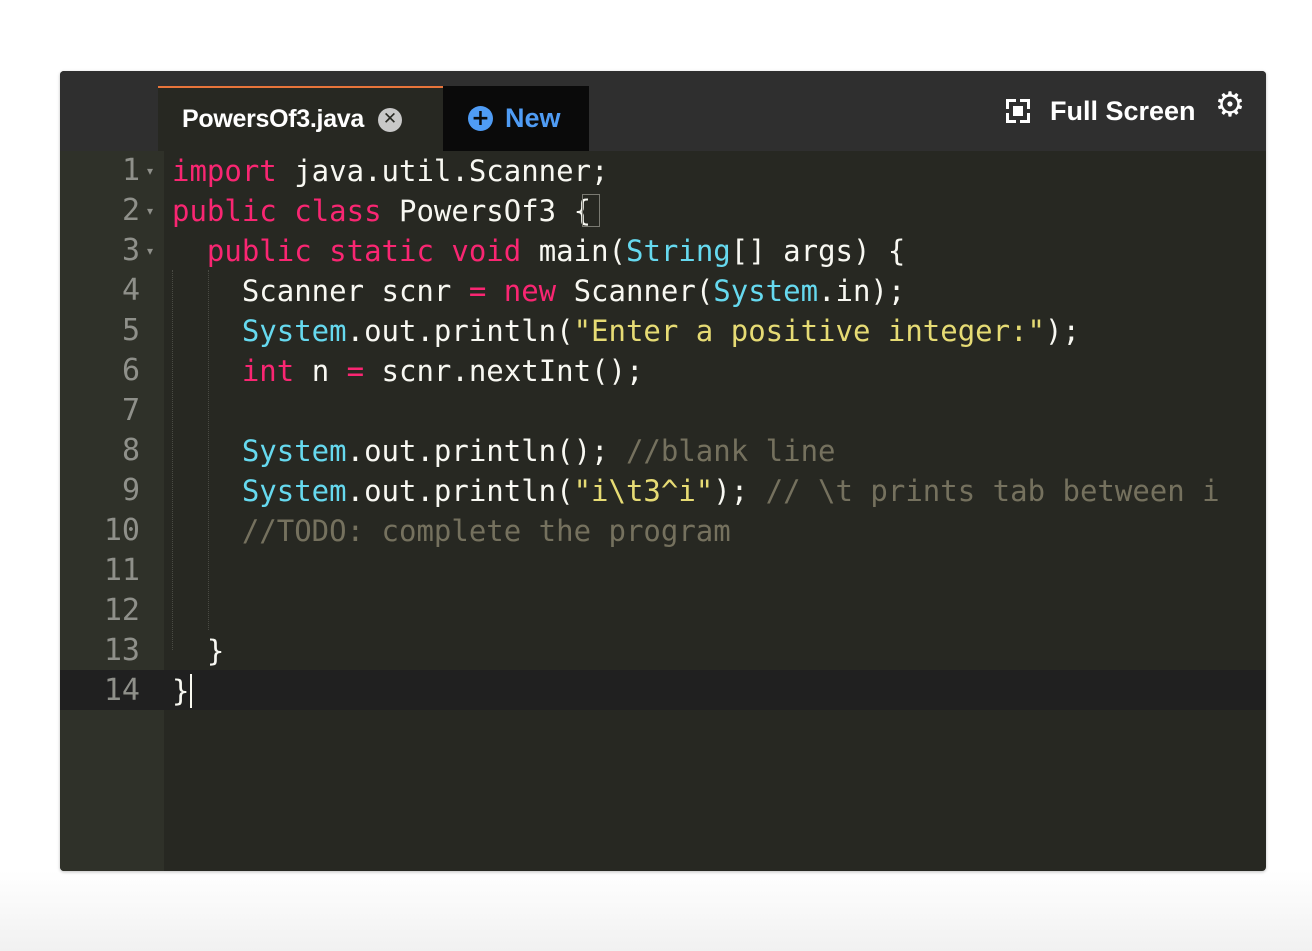 The width and height of the screenshot is (1312, 951). What do you see at coordinates (635, 291) in the screenshot?
I see `code-token: Scanner(` at bounding box center [635, 291].